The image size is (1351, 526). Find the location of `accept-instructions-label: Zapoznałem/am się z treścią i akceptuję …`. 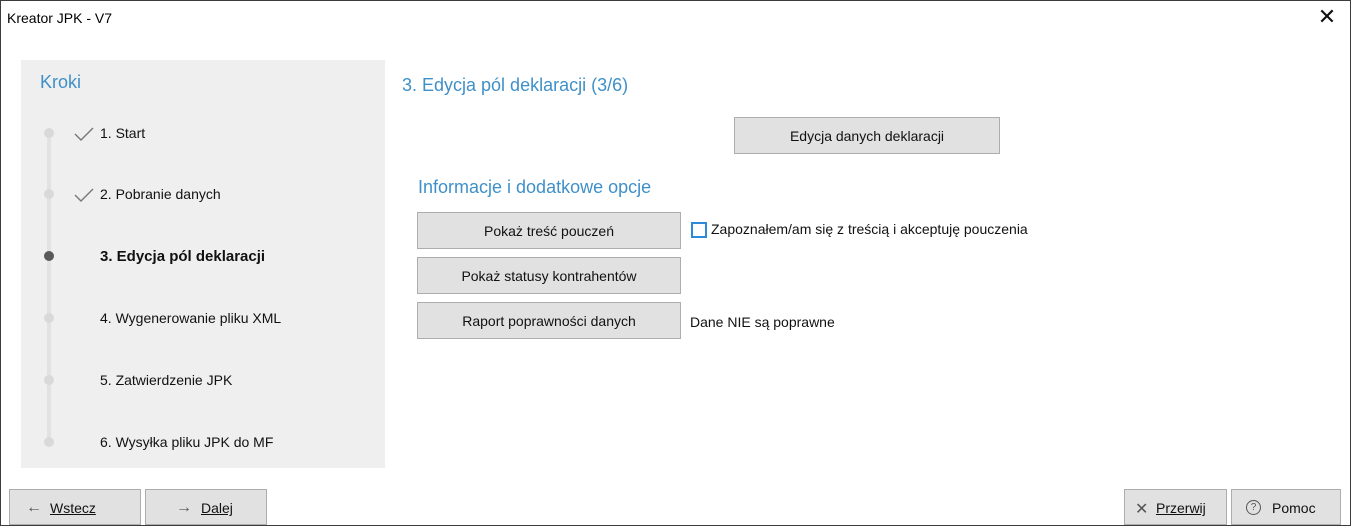

accept-instructions-label: Zapoznałem/am się z treścią i akceptuję … is located at coordinates (869, 229).